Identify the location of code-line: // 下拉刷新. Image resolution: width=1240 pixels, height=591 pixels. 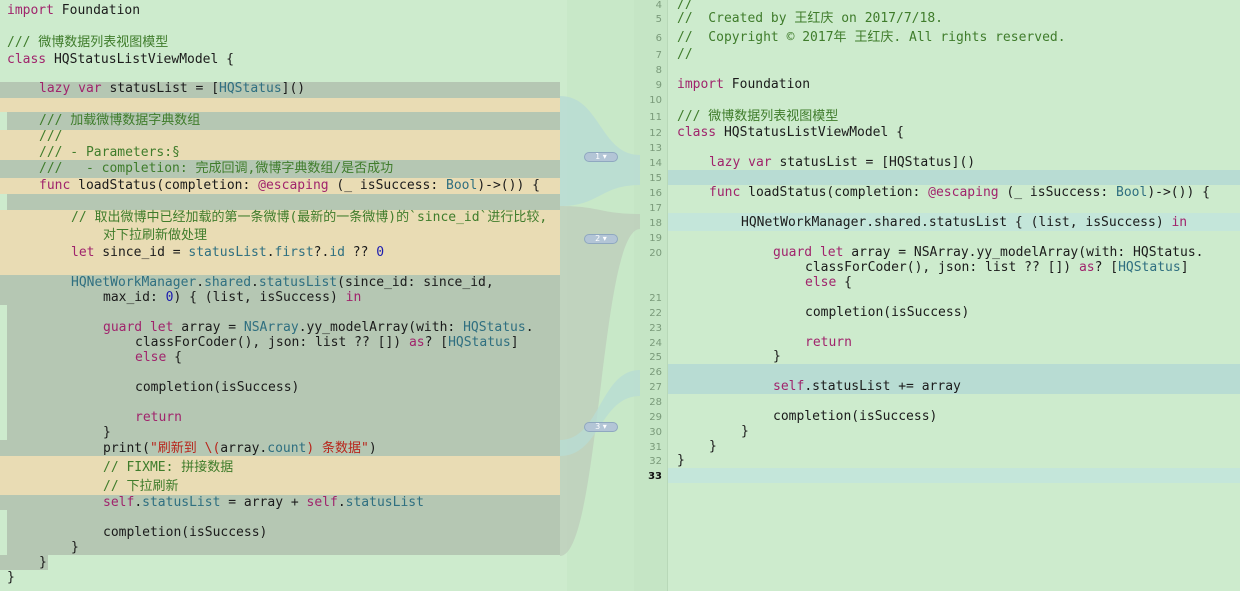
(140, 486).